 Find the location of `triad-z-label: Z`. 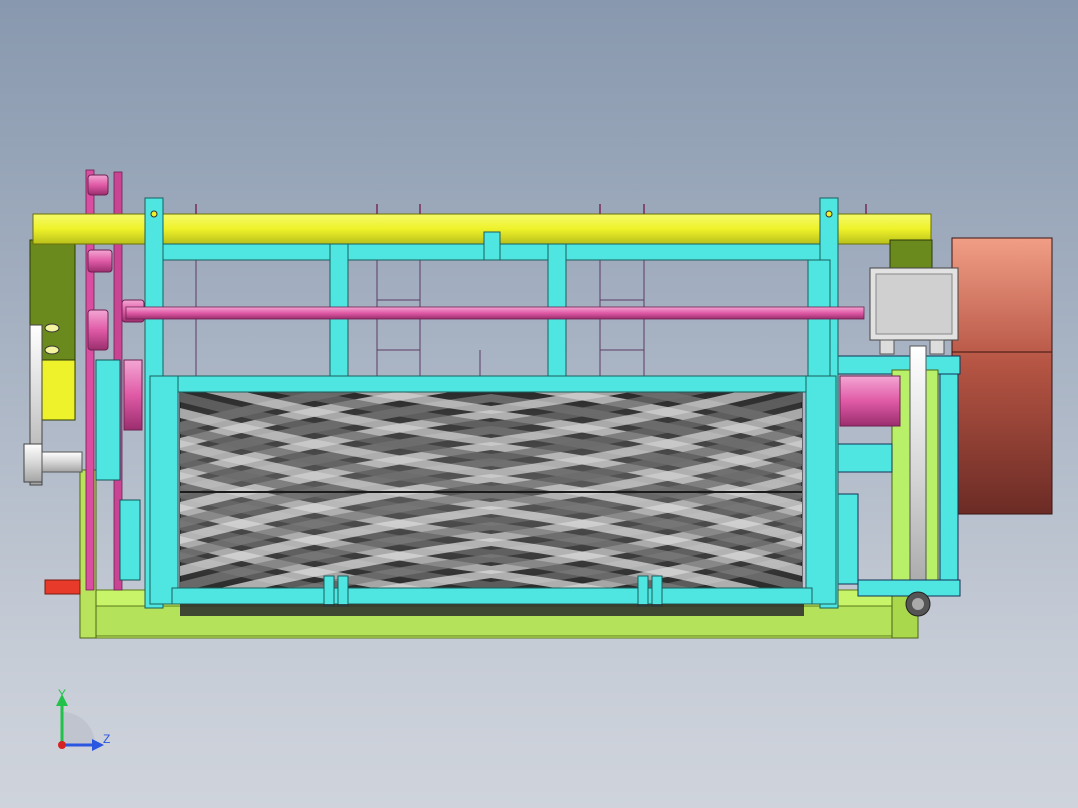

triad-z-label: Z is located at coordinates (106, 739).